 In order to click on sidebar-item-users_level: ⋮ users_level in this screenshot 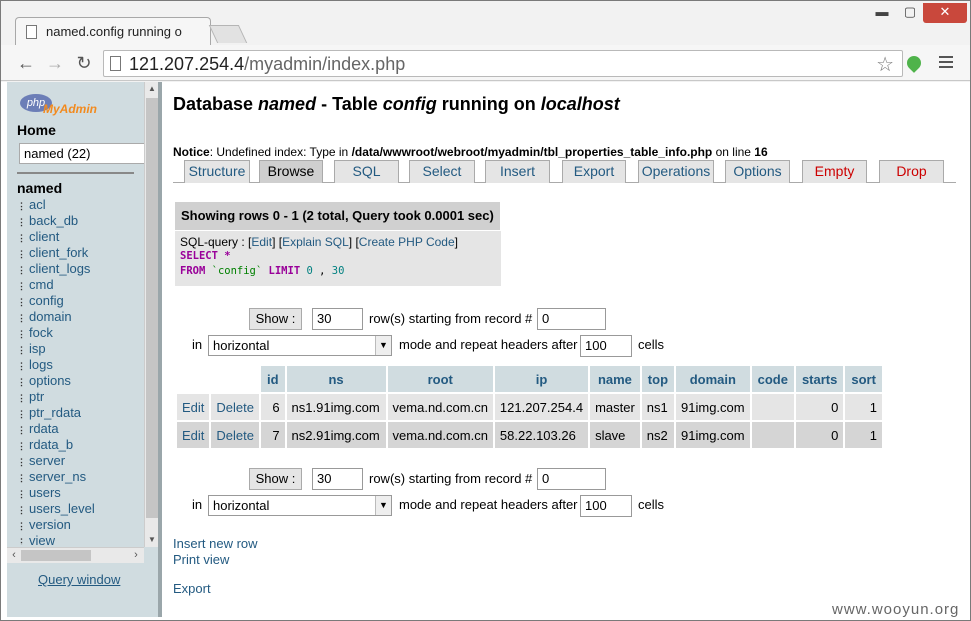, I will do `click(56, 509)`.